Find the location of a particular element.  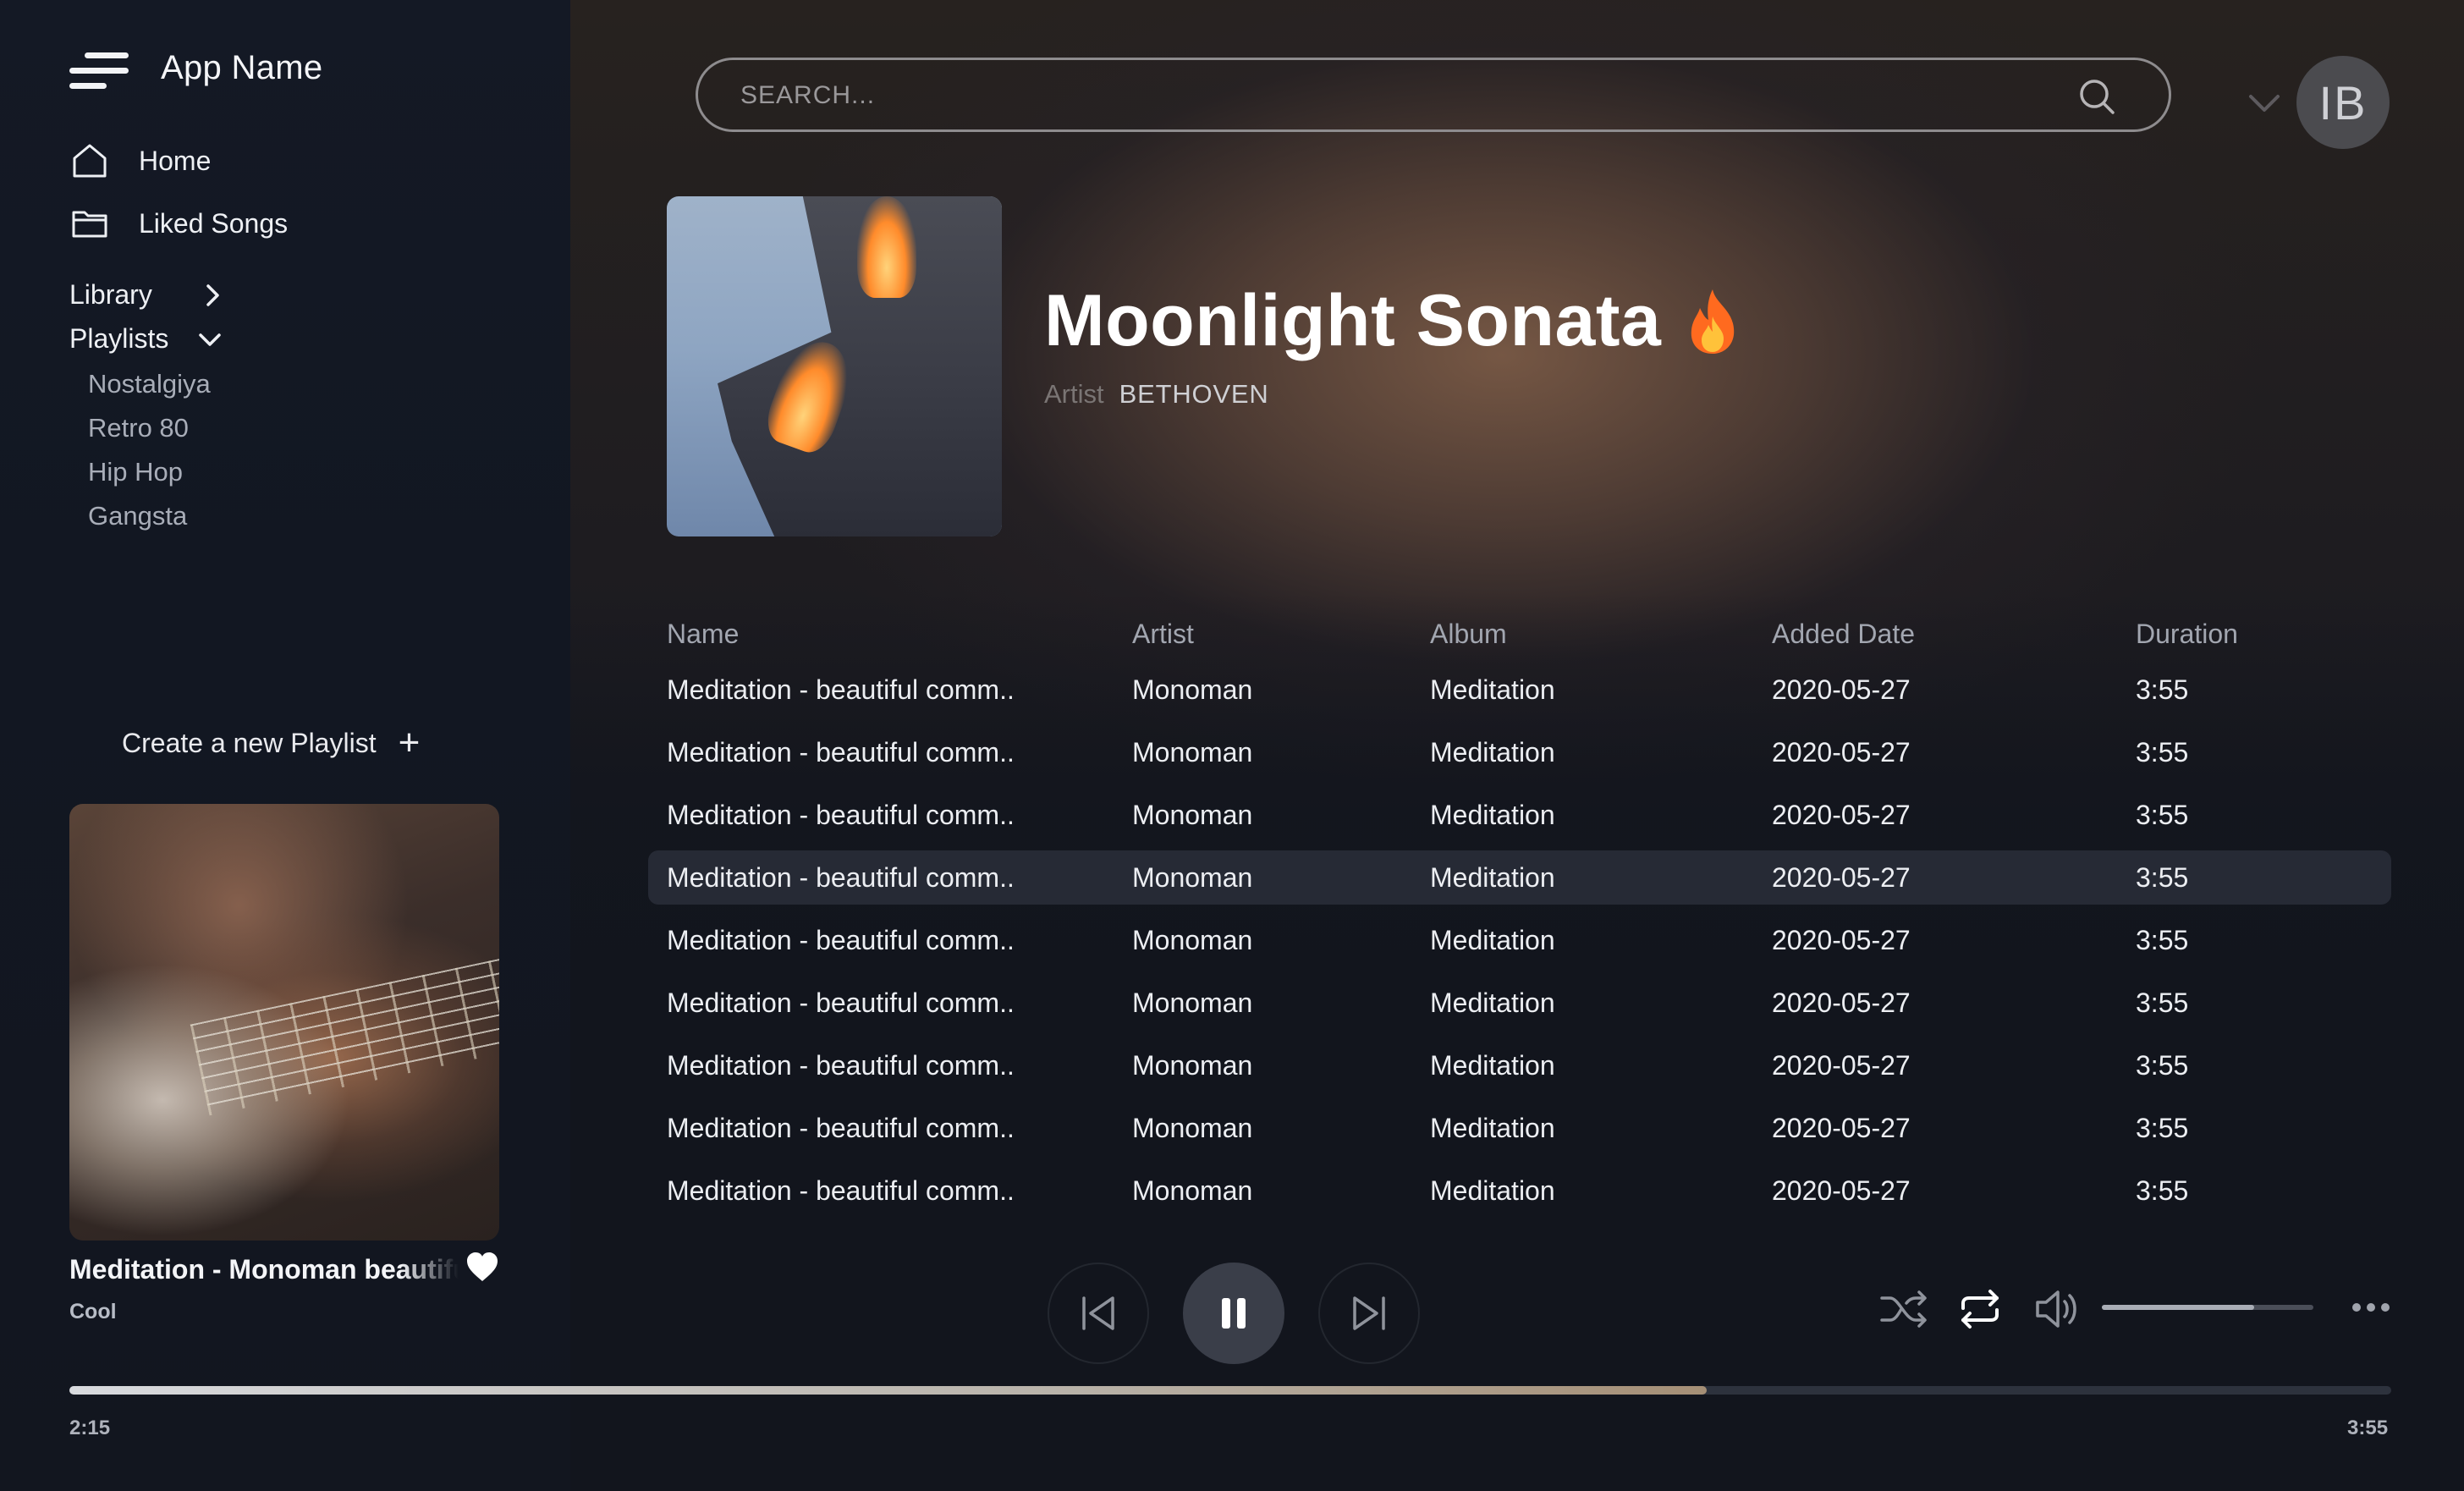

dot is located at coordinates (2371, 1307).